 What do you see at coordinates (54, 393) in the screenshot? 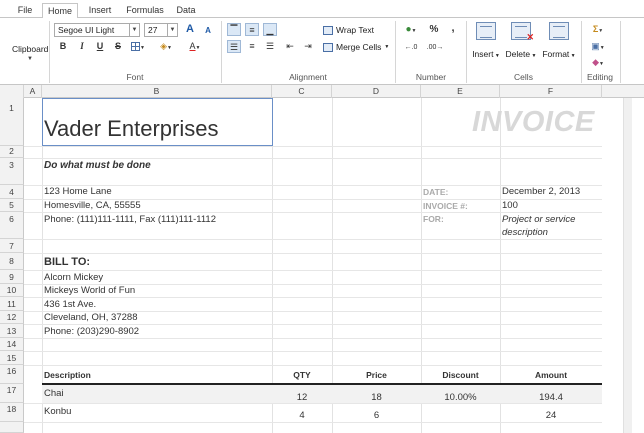
I see `item-description-cell: Chai` at bounding box center [54, 393].